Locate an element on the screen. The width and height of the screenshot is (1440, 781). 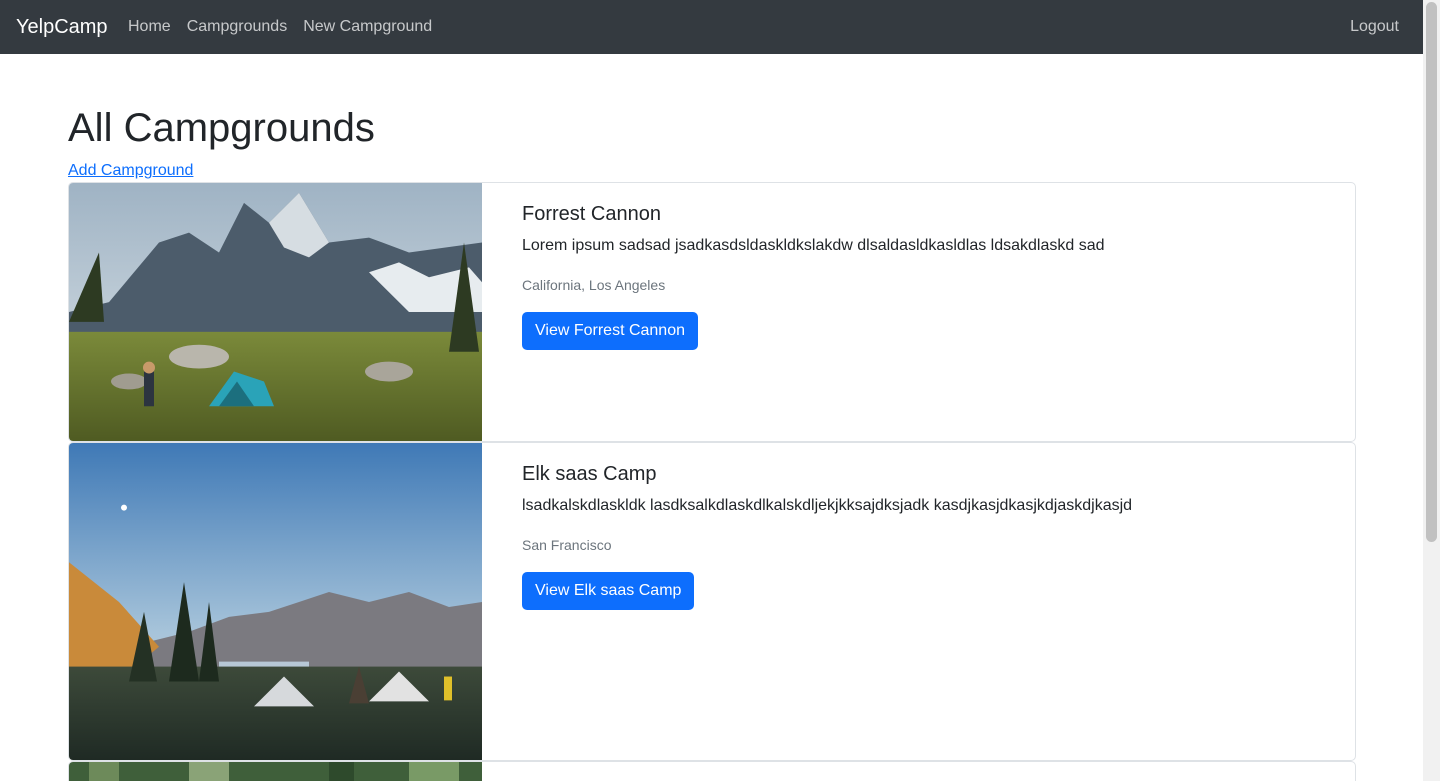
view-campground-button: View Forrest Cannon is located at coordinates (610, 331).